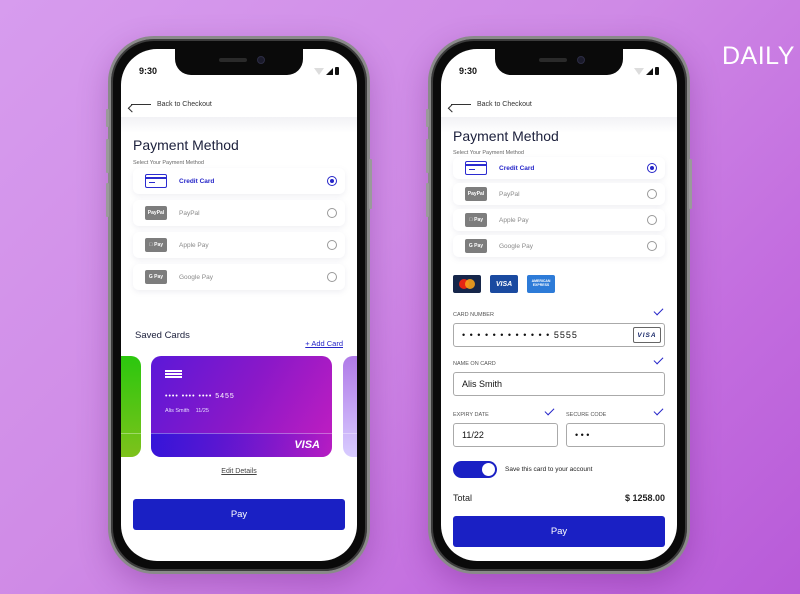 This screenshot has height=594, width=800. What do you see at coordinates (615, 435) in the screenshot?
I see `secure-code-input: • • •` at bounding box center [615, 435].